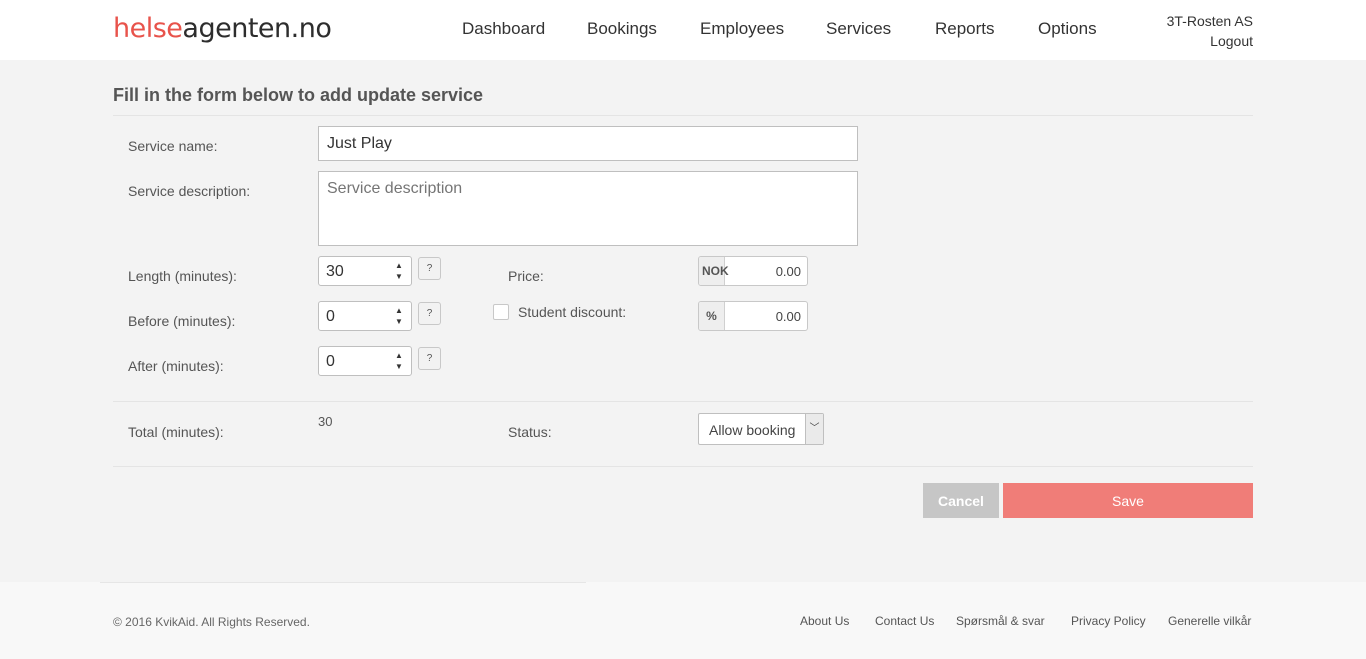 The width and height of the screenshot is (1366, 659). I want to click on logo: helseagenten.no, so click(222, 28).